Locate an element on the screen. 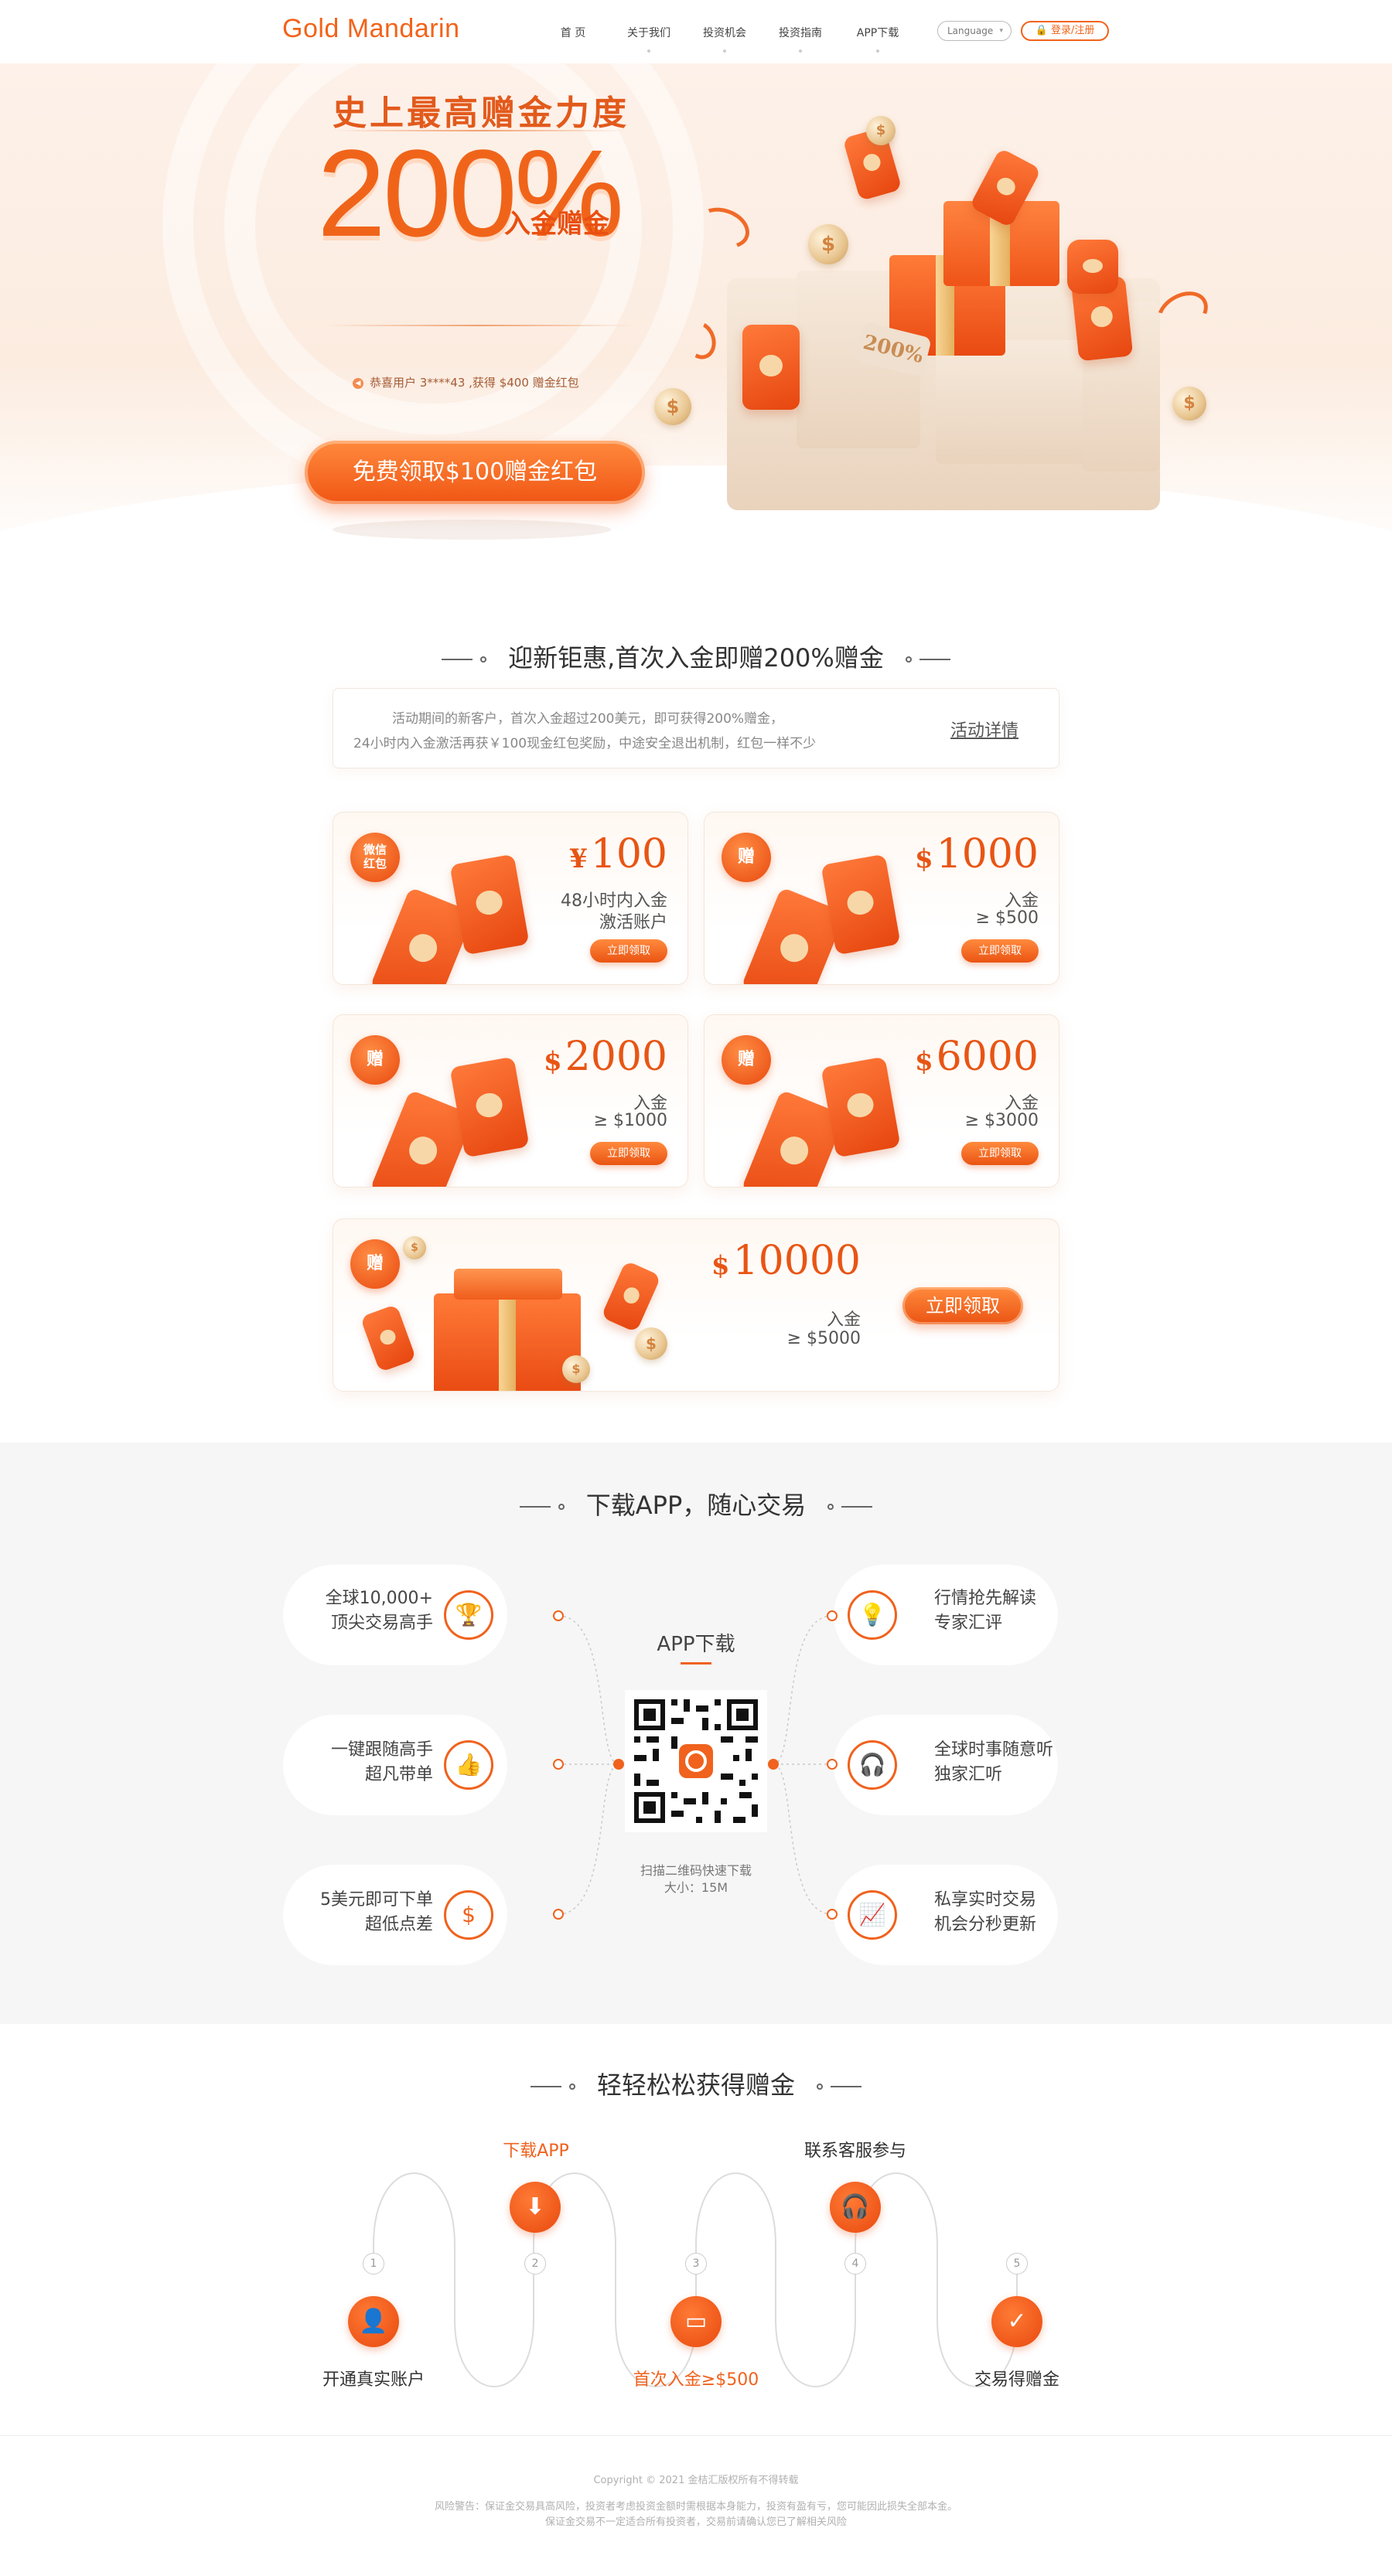 This screenshot has width=1392, height=2576. footer-risk-warning-2: 保证金交易不一定适合所有投资者，交易前请确认您已了解相关风险 is located at coordinates (695, 2522).